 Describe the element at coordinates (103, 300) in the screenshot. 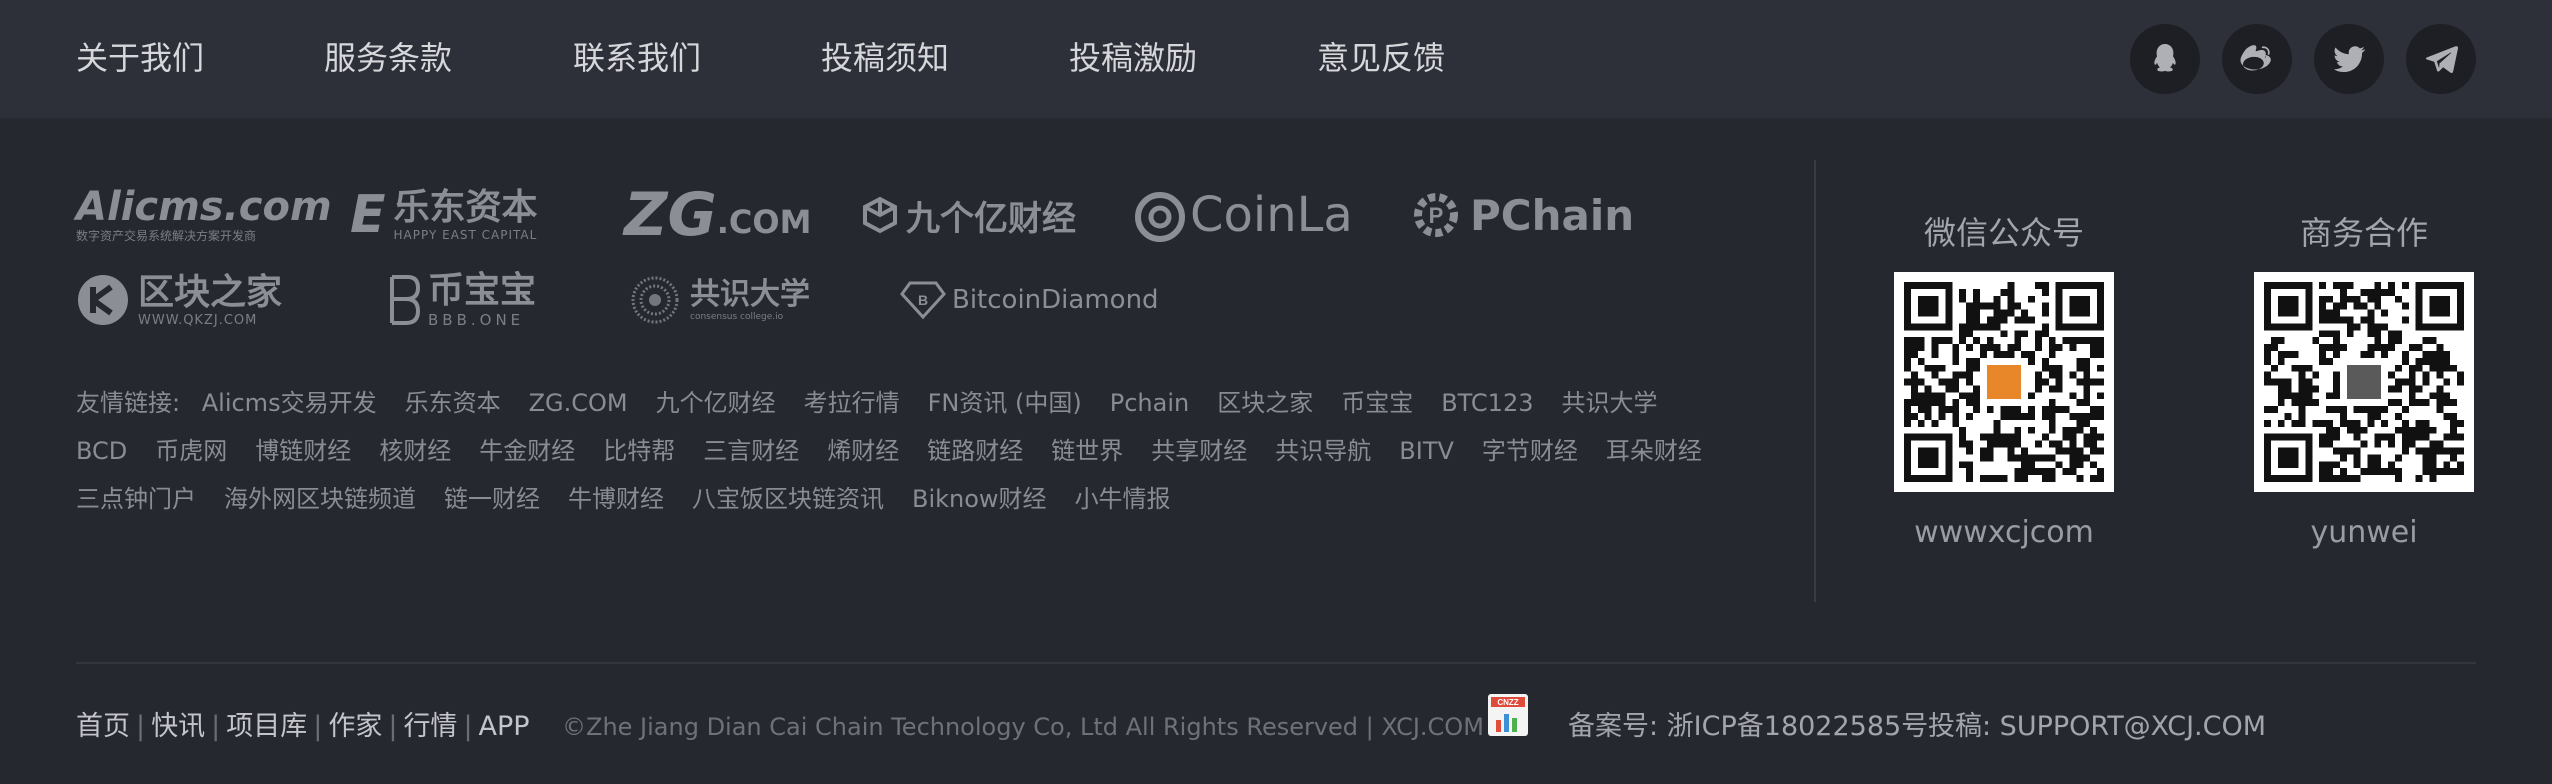

I see `qkzj-logo-icon` at that location.